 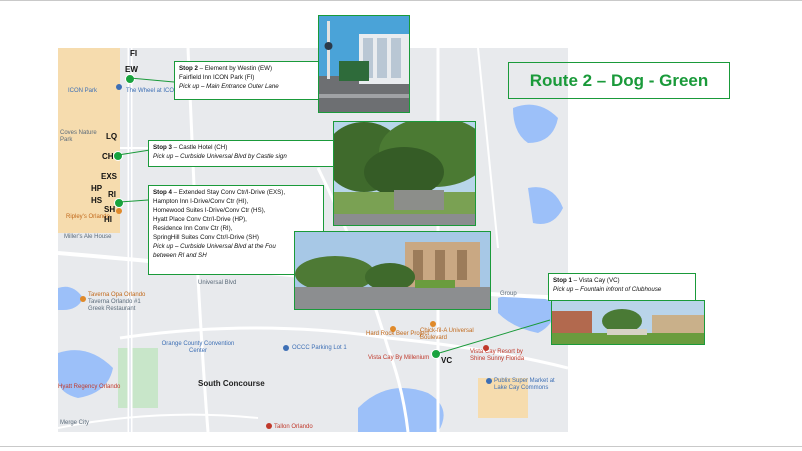 I want to click on stop-2-title: Stop 2 – Element by Westin (EW), so click(x=249, y=68).